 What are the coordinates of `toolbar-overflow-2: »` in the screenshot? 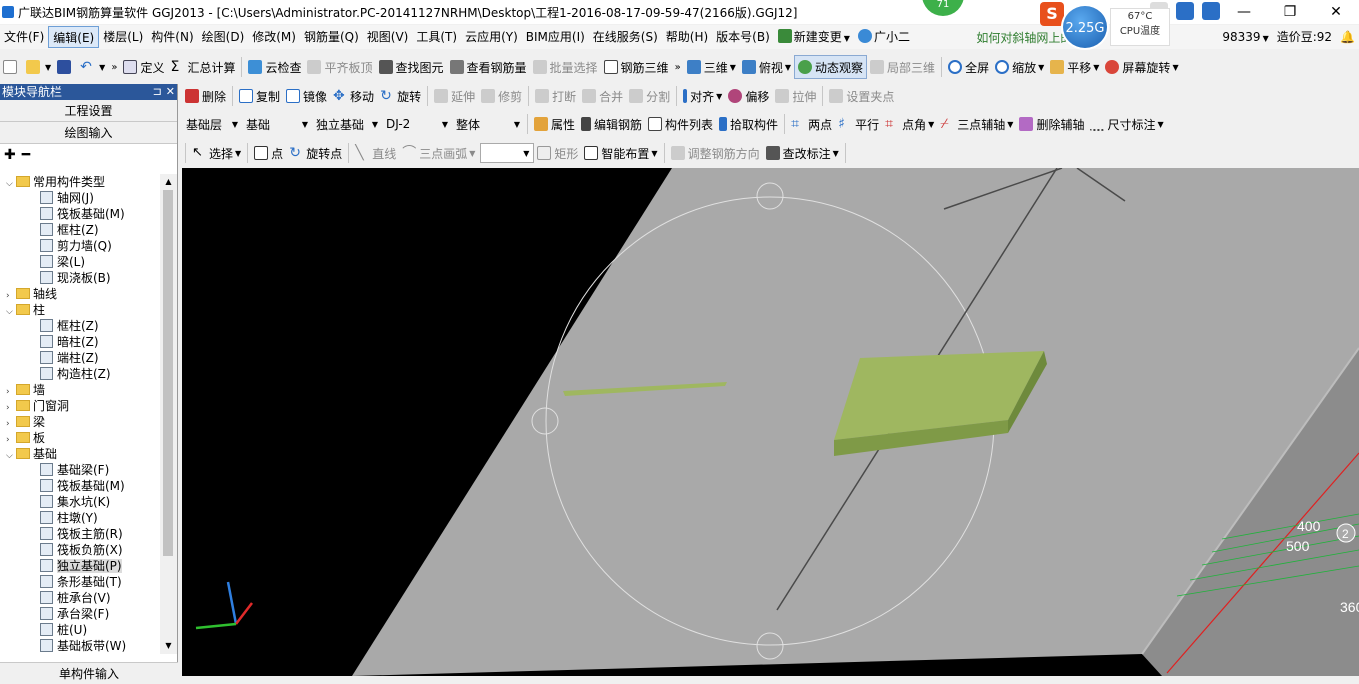 It's located at (678, 67).